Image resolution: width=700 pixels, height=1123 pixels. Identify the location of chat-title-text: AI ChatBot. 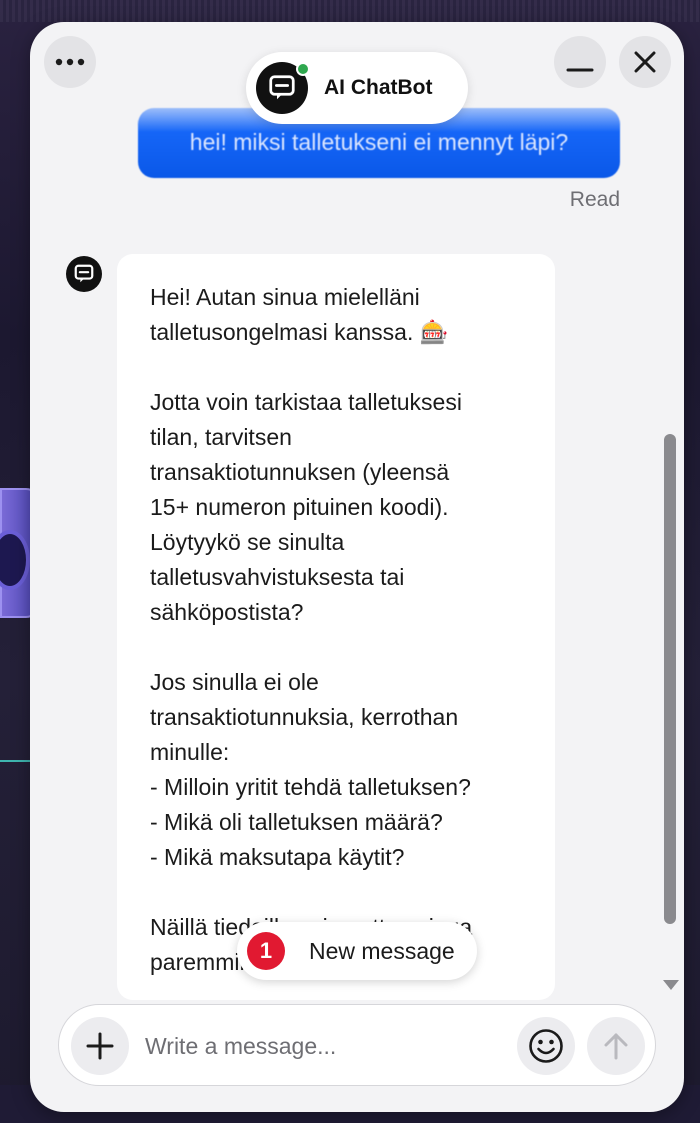
(378, 87).